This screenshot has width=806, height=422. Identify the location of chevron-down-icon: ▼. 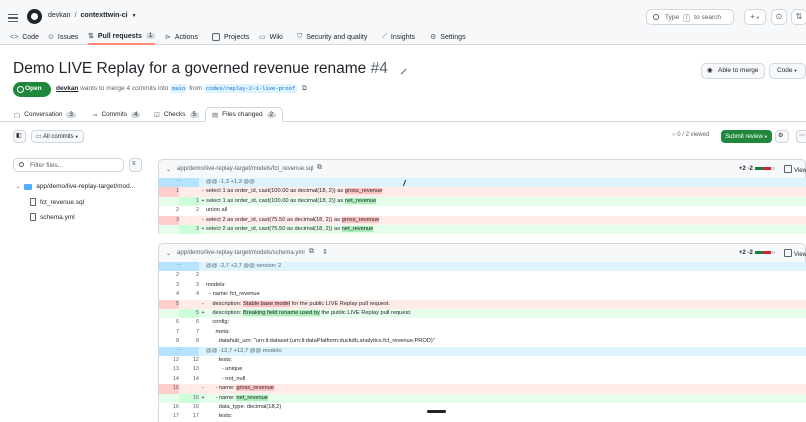
(134, 16).